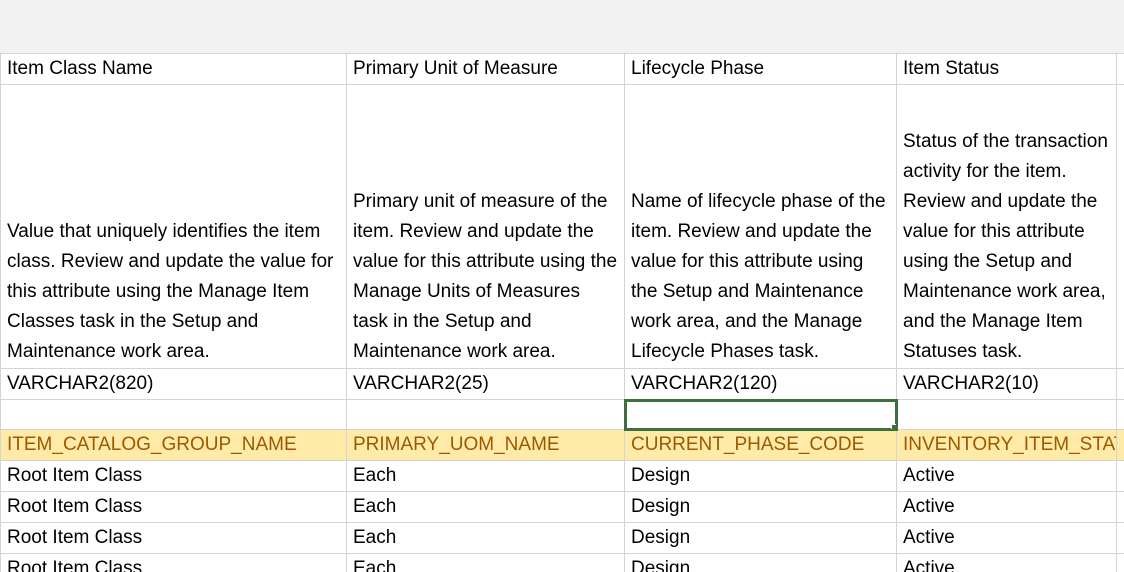  Describe the element at coordinates (1120, 226) in the screenshot. I see `cell-desc-overflow` at that location.